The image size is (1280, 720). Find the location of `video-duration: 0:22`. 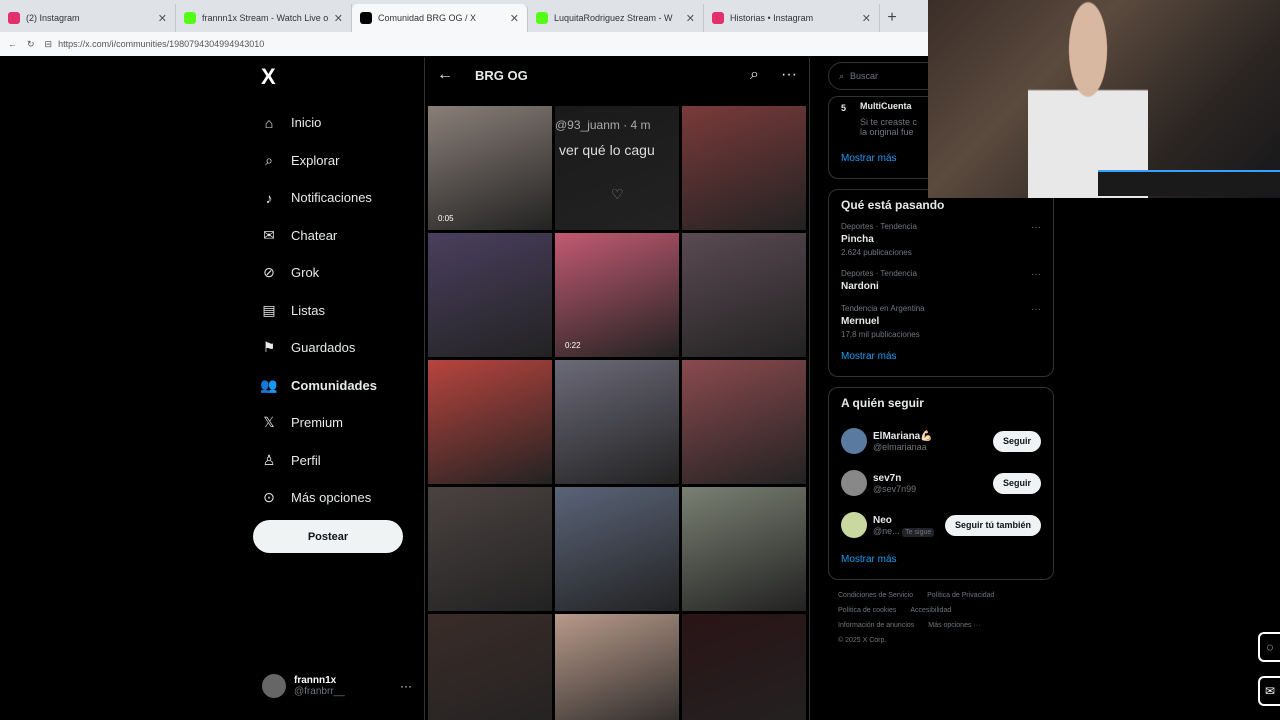

video-duration: 0:22 is located at coordinates (573, 345).